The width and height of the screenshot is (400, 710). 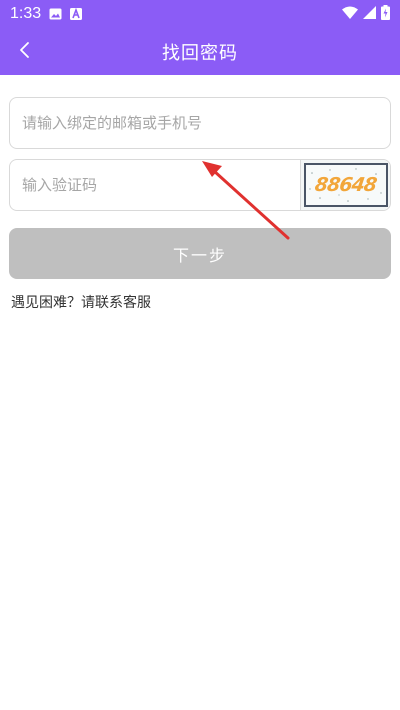 I want to click on text-a-icon, so click(x=76, y=14).